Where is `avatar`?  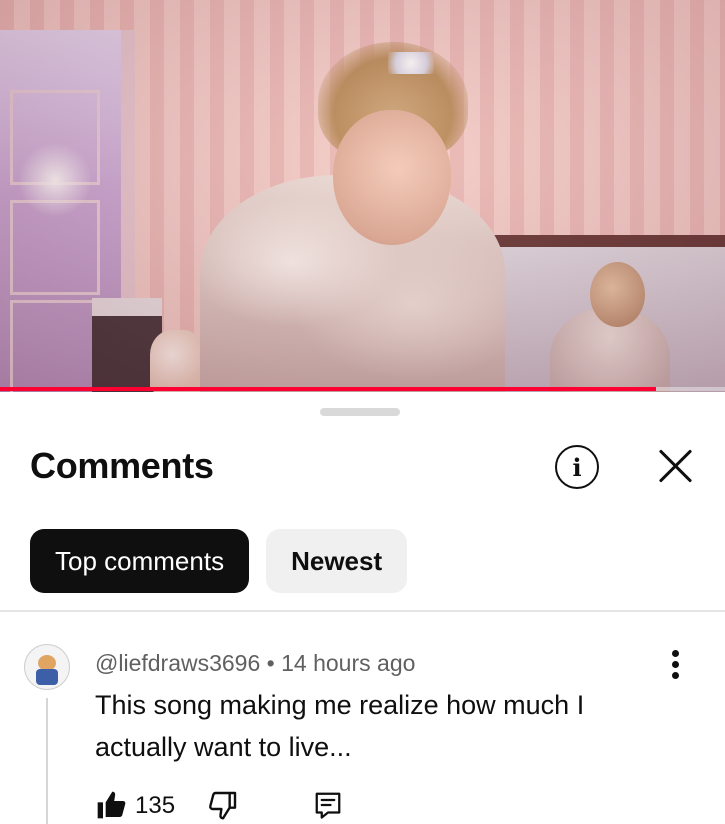 avatar is located at coordinates (47, 667).